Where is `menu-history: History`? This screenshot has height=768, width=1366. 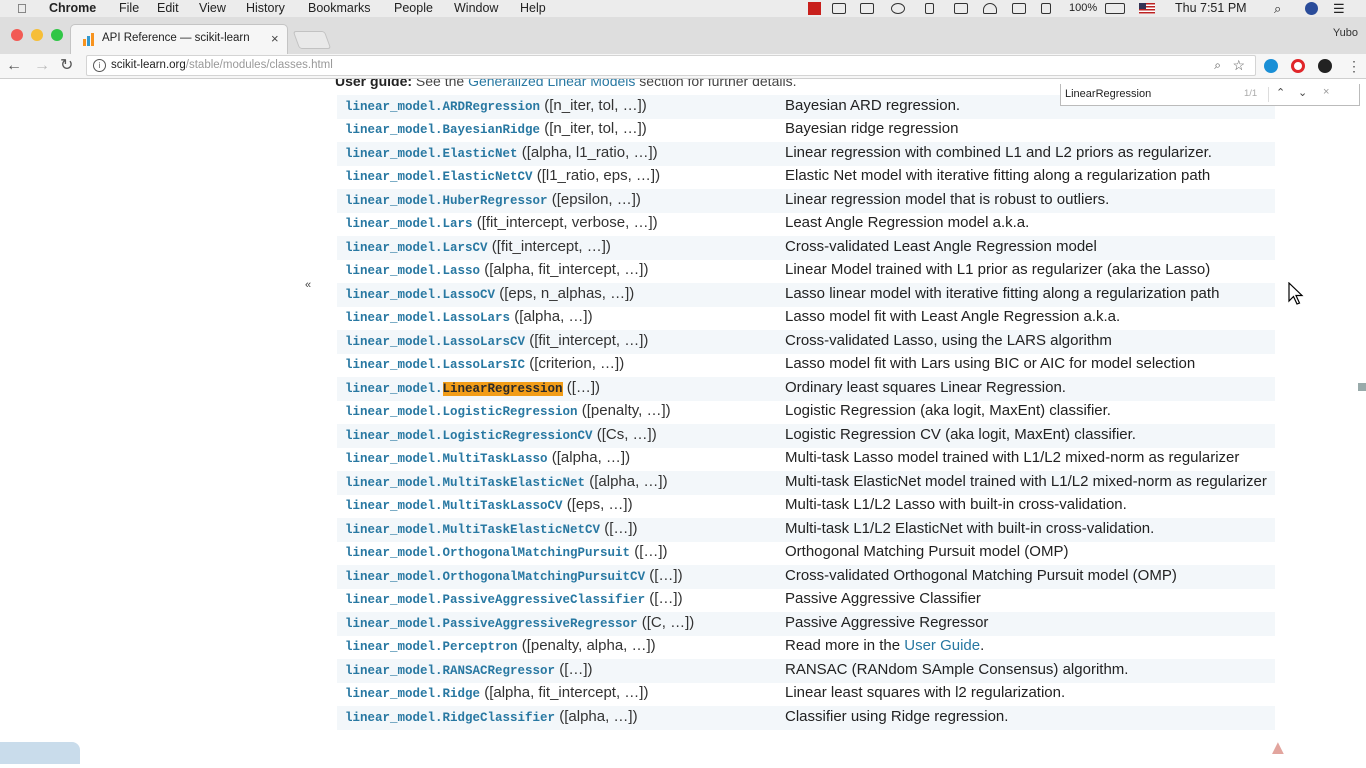 menu-history: History is located at coordinates (265, 8).